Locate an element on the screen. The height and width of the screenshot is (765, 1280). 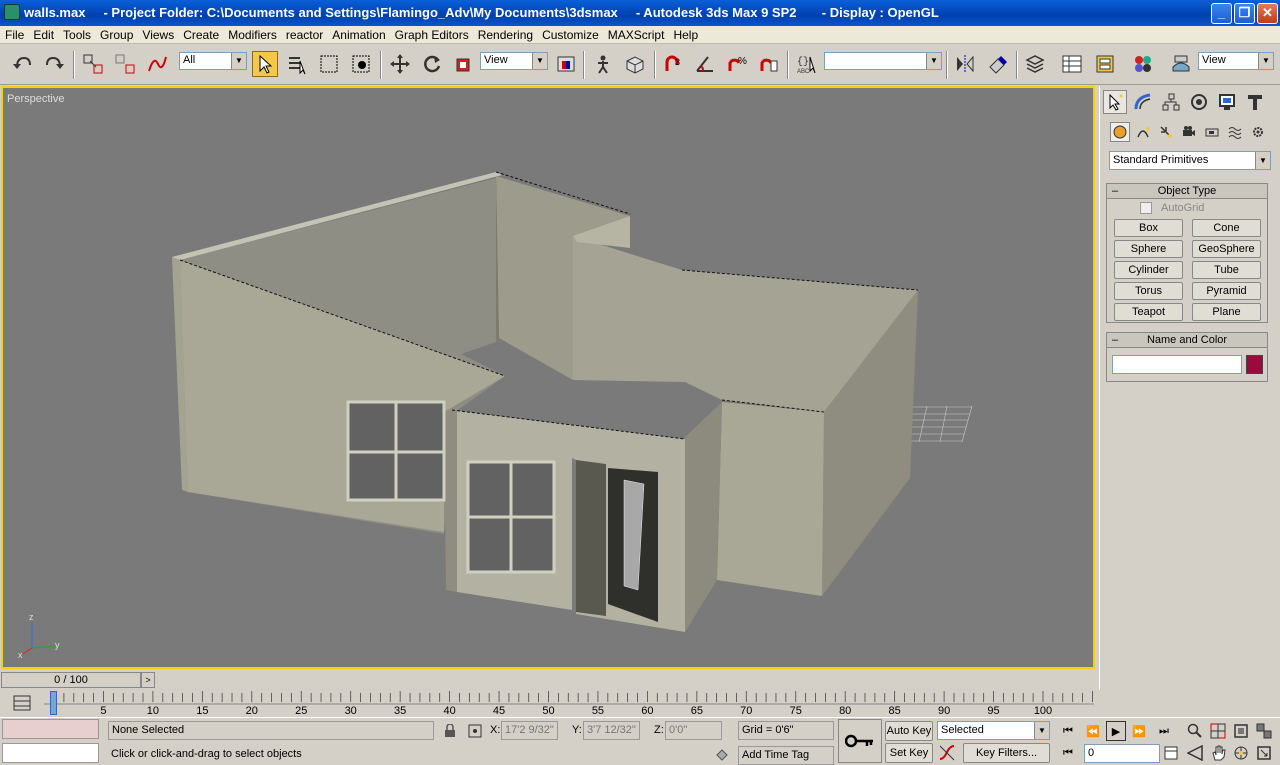
name-and-color-header: – Name and Color is located at coordinates (1187, 340).